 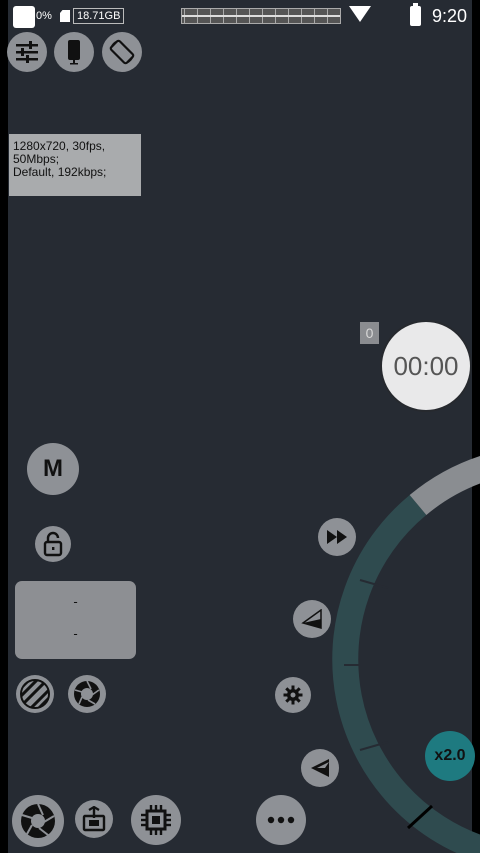 I want to click on more-button, so click(x=281, y=820).